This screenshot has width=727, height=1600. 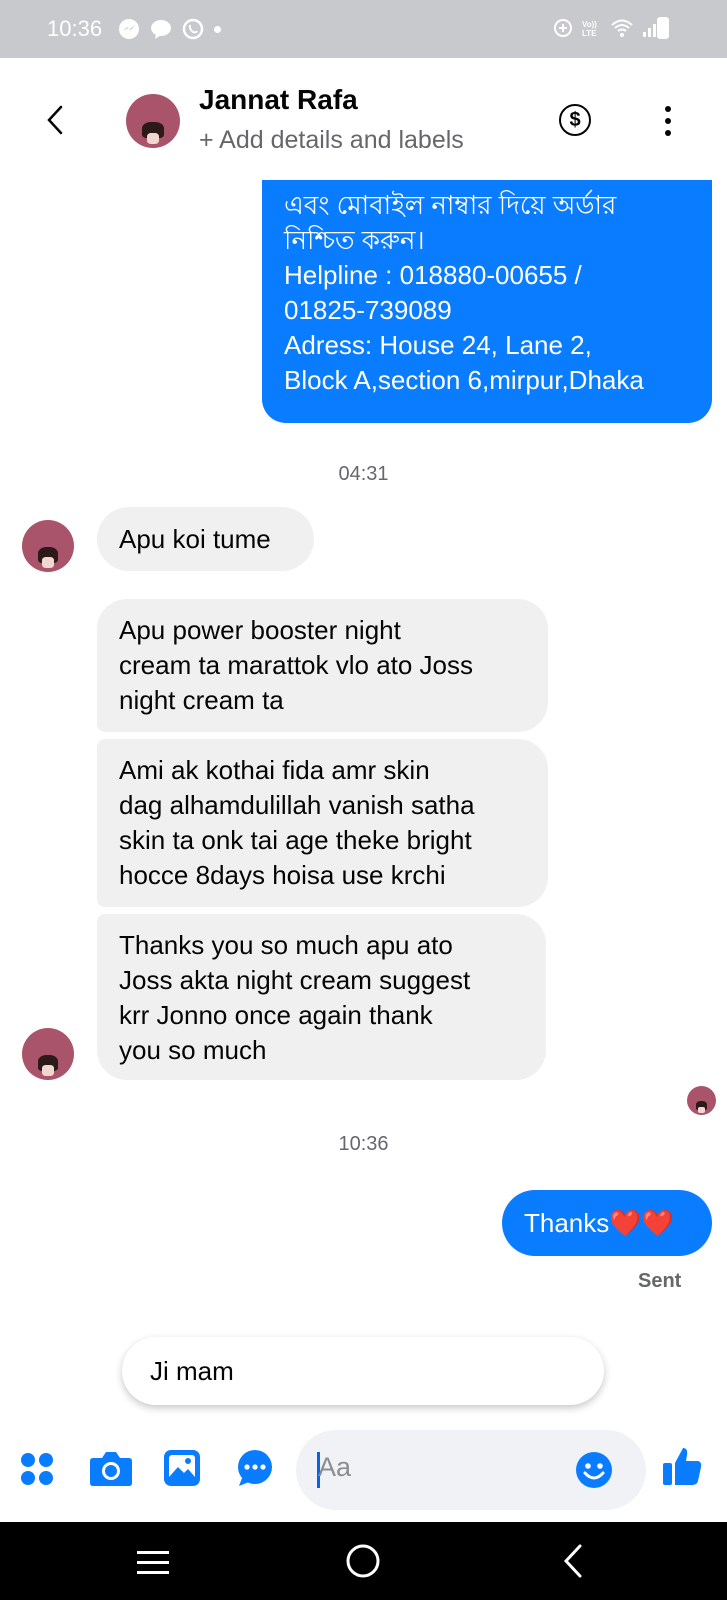 I want to click on timestamp: 04:31, so click(x=363, y=474).